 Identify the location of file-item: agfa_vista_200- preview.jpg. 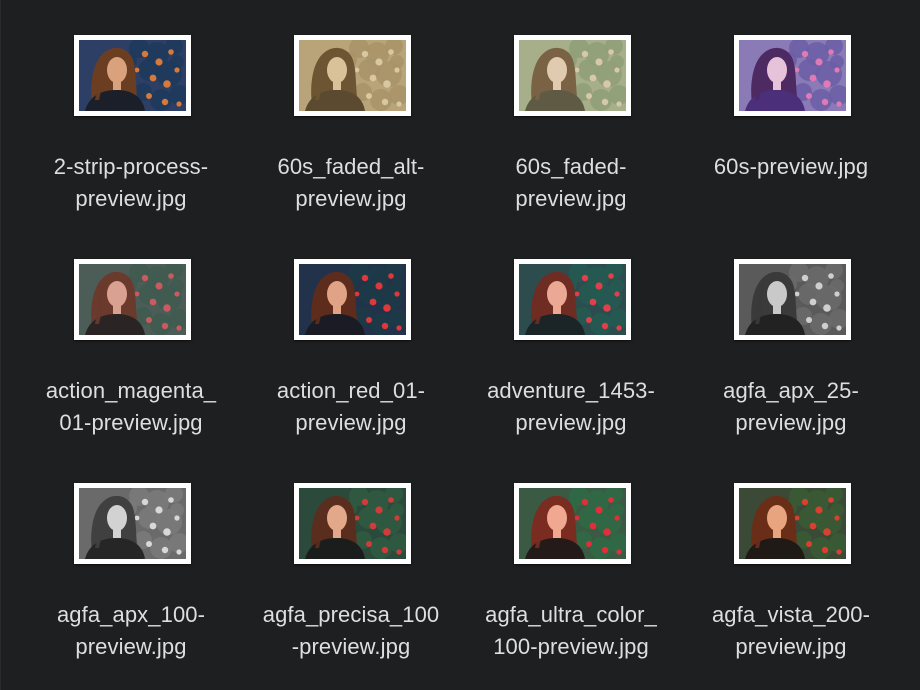
(791, 560).